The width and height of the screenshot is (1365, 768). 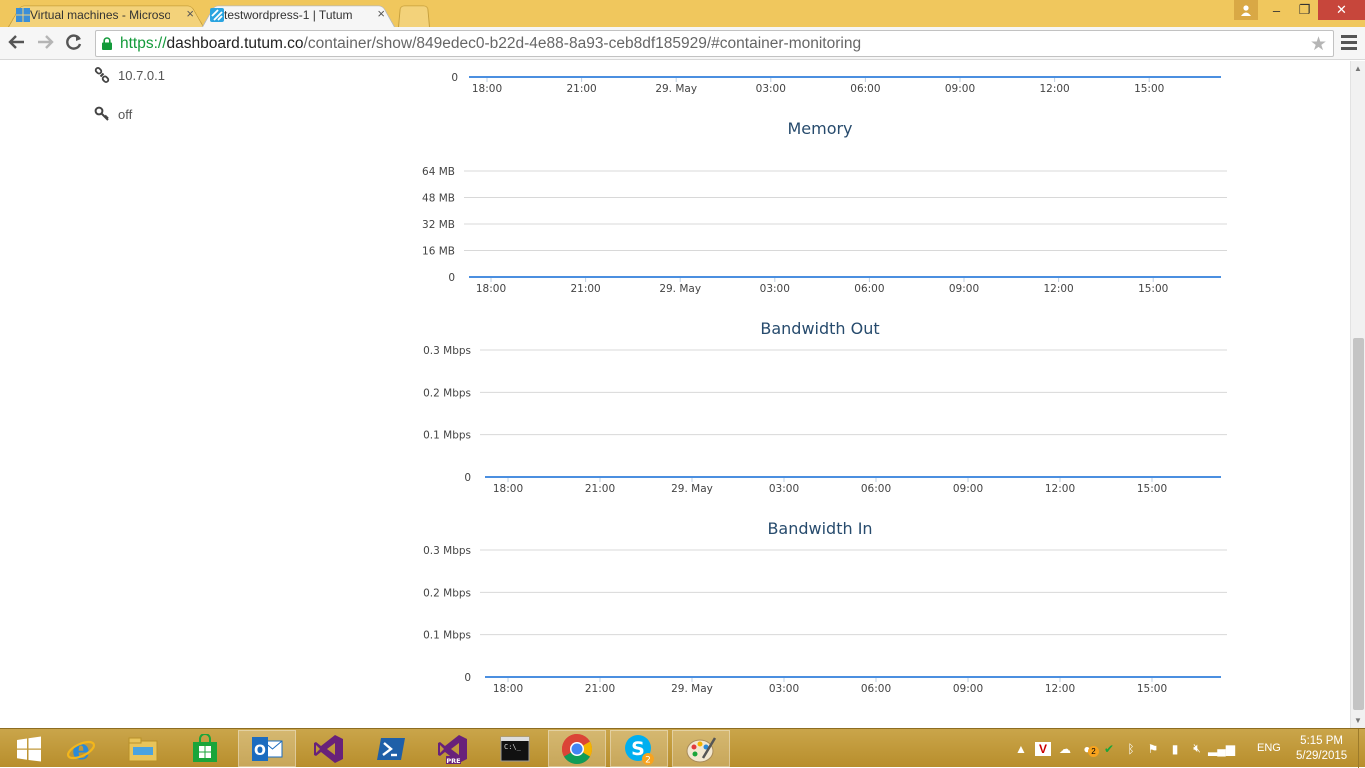 What do you see at coordinates (1276, 10) in the screenshot?
I see `minimize-button: –` at bounding box center [1276, 10].